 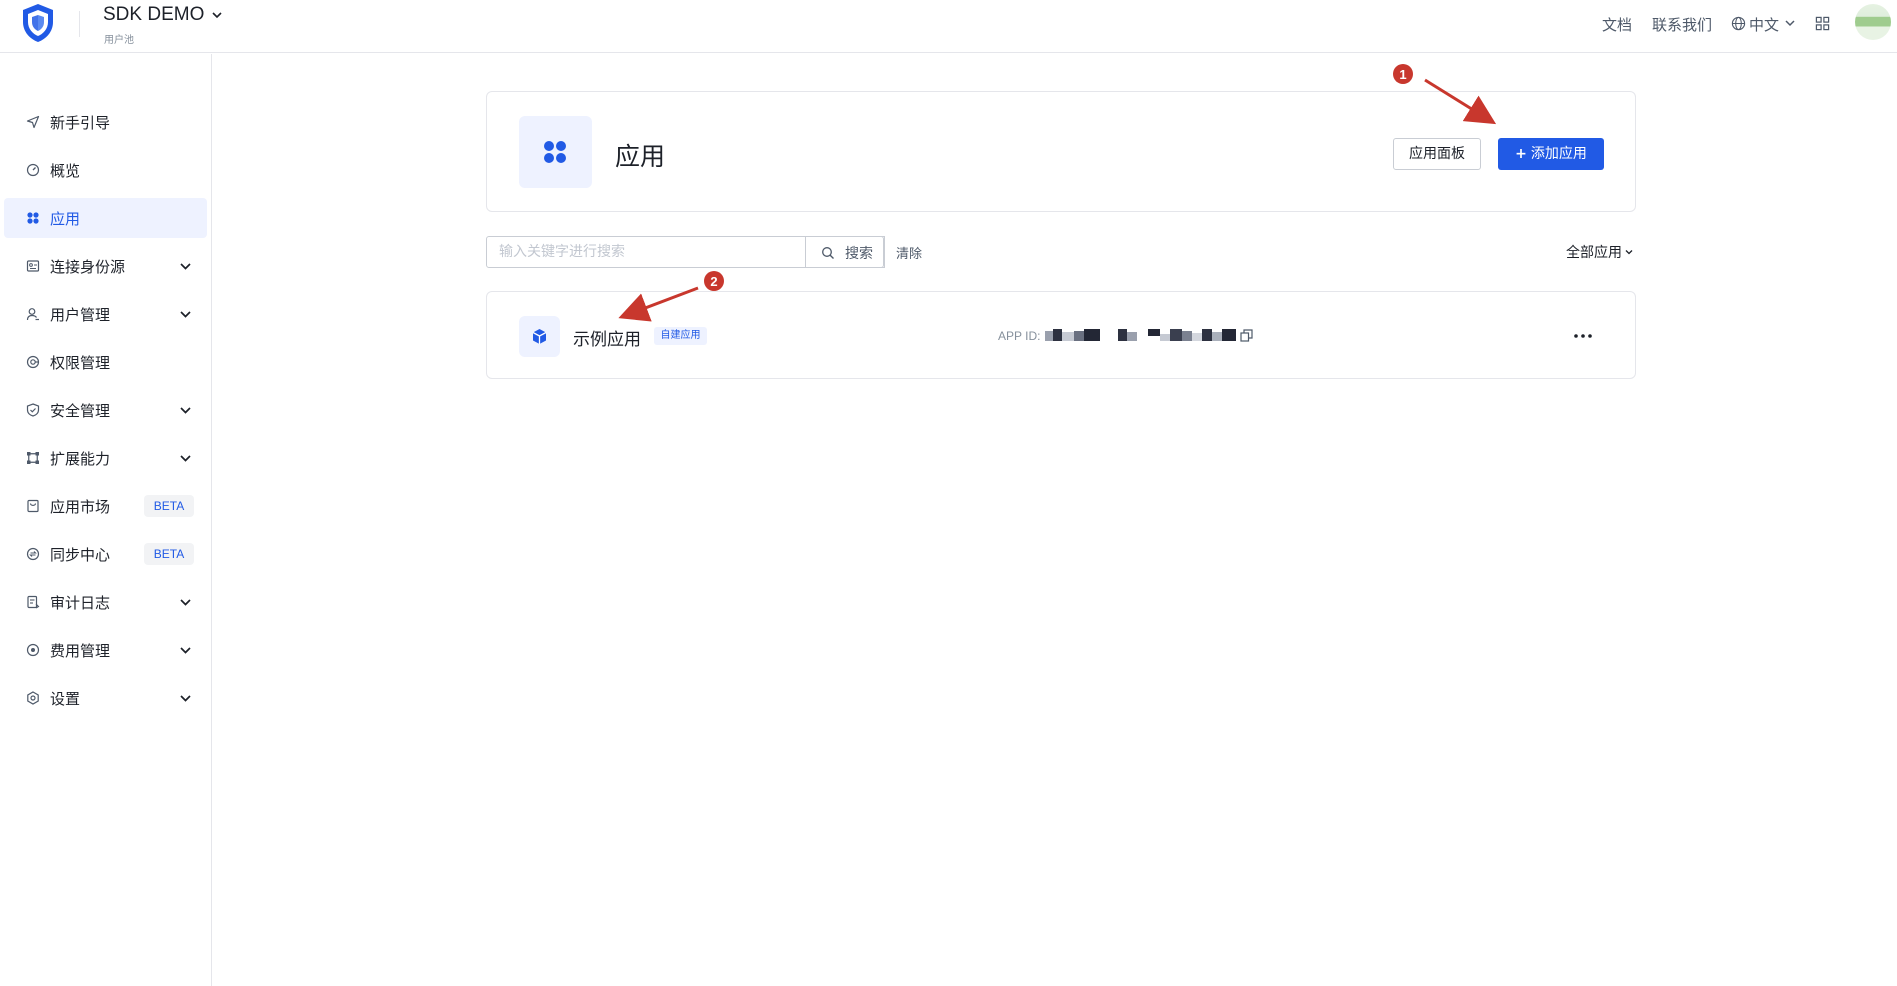 I want to click on sidebar-item-label: 同步中心, so click(x=80, y=555).